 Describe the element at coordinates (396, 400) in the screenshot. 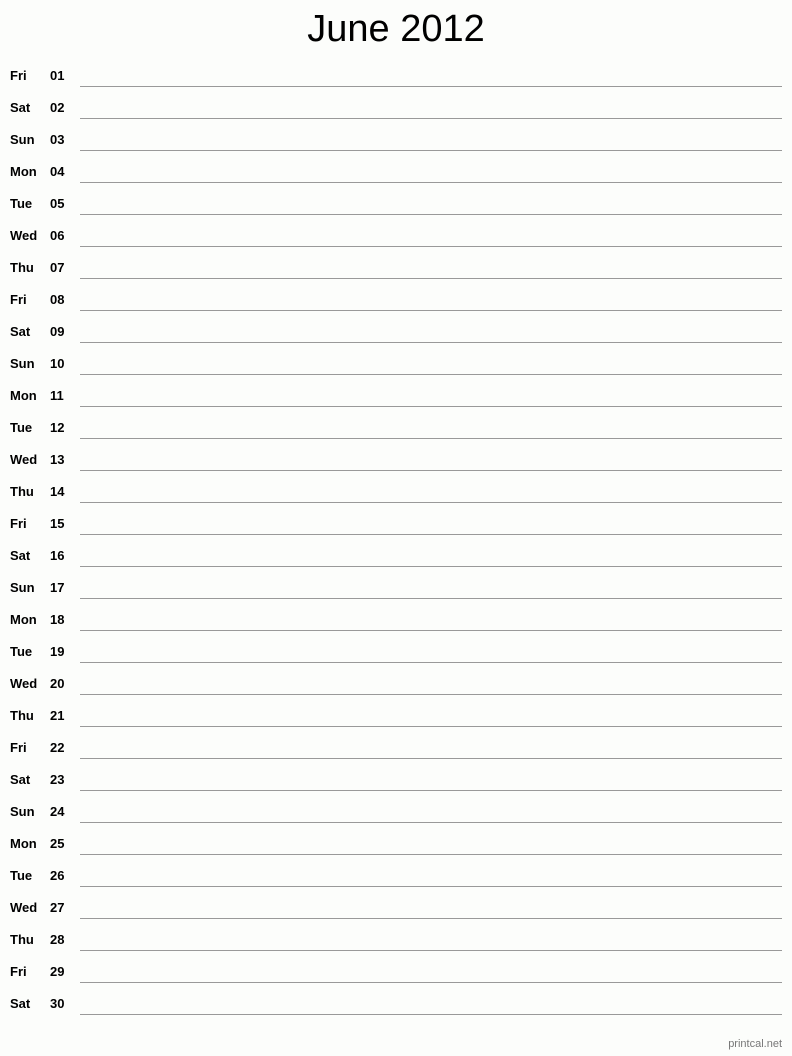

I see `day-row: Mon 11` at that location.